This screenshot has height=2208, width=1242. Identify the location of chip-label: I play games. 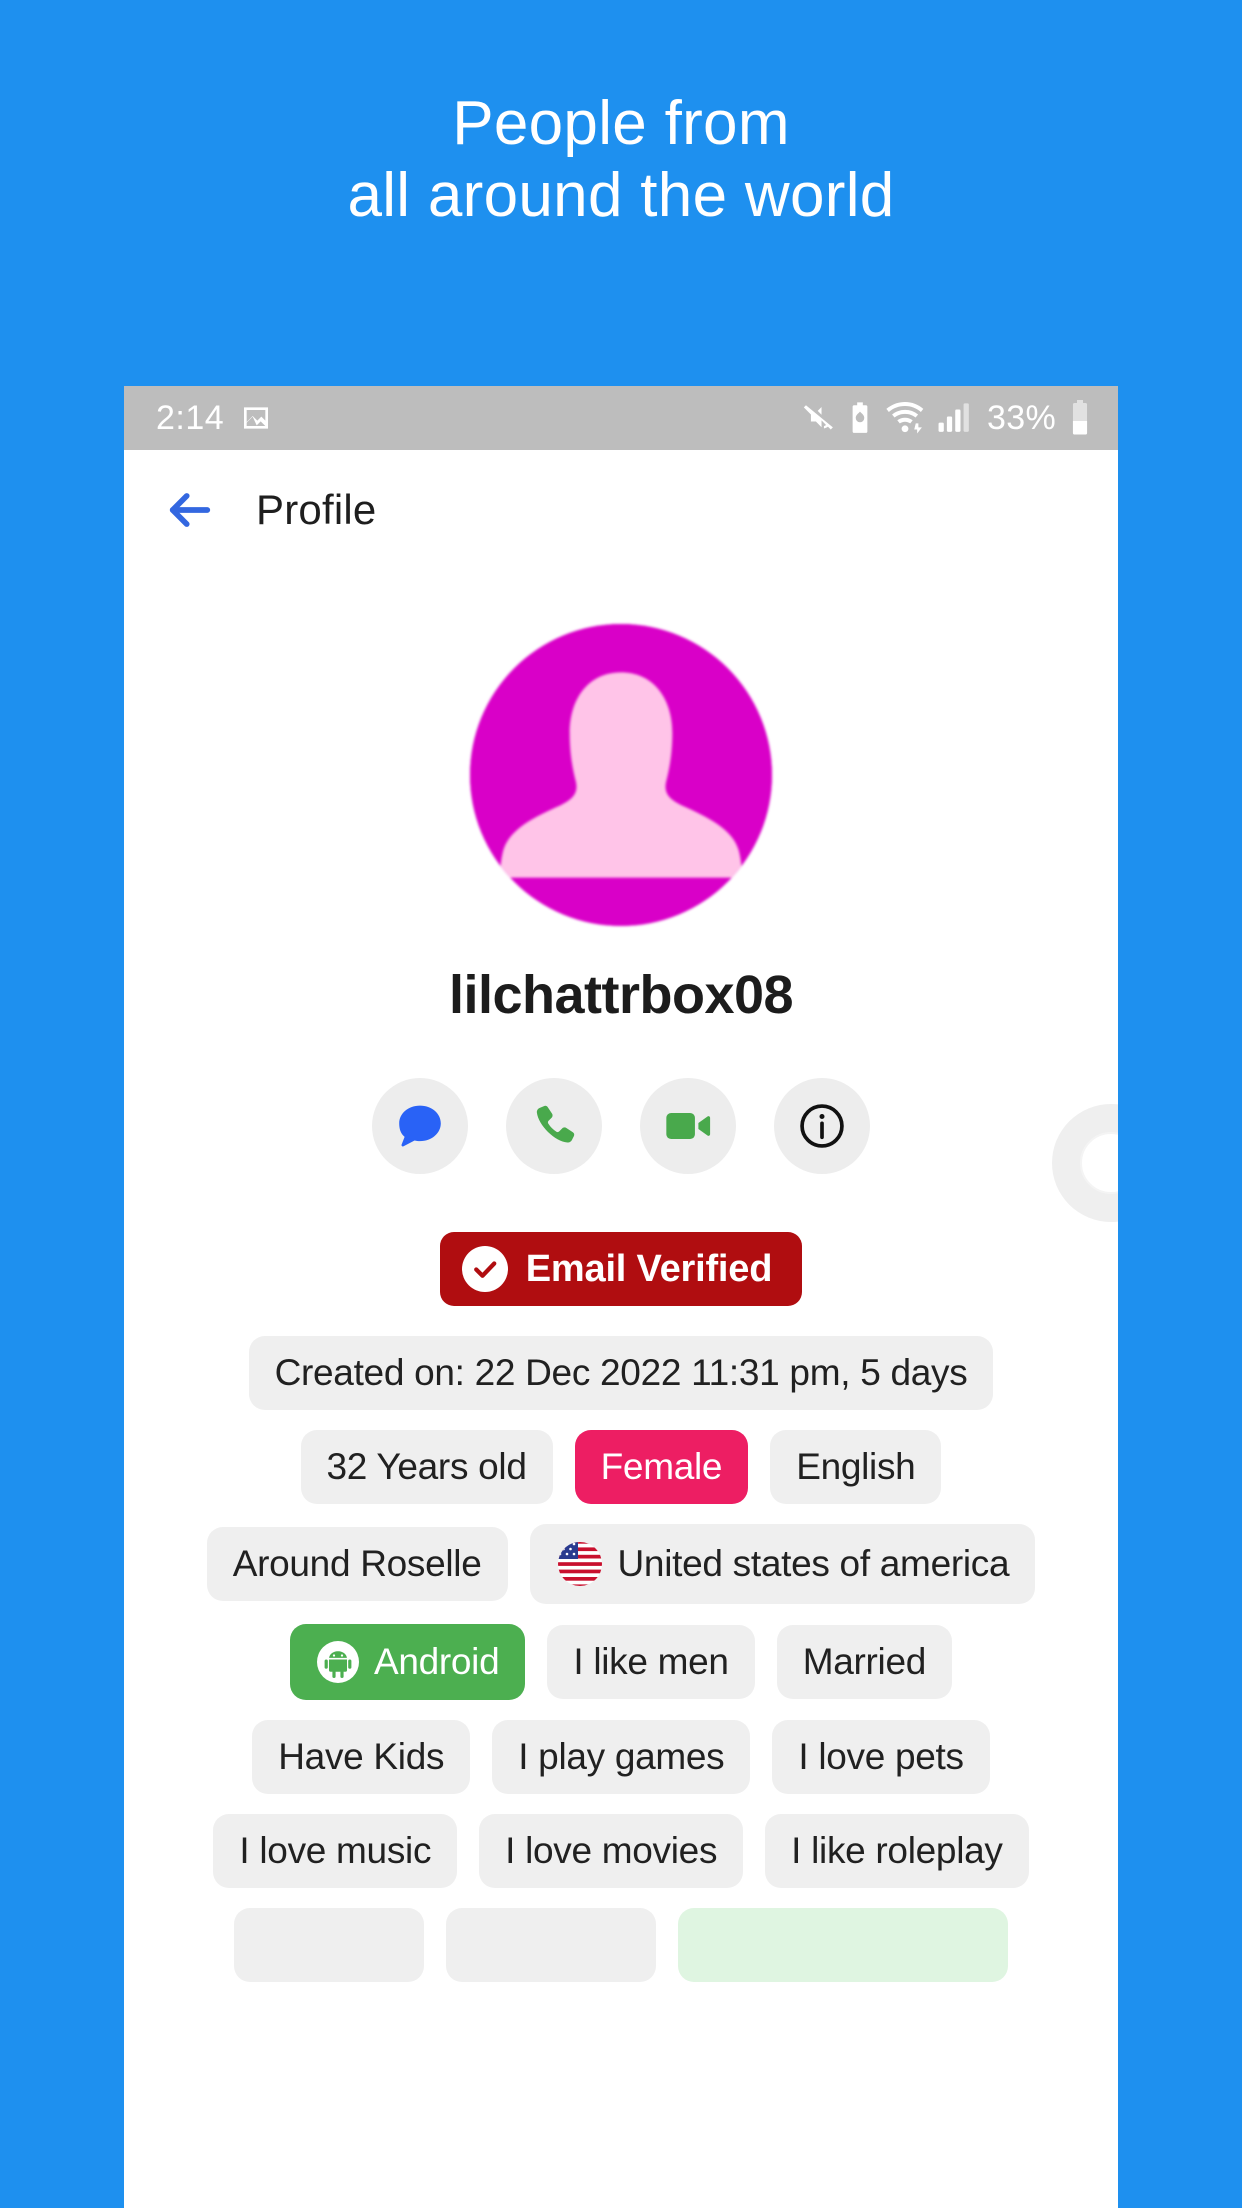
(621, 1756).